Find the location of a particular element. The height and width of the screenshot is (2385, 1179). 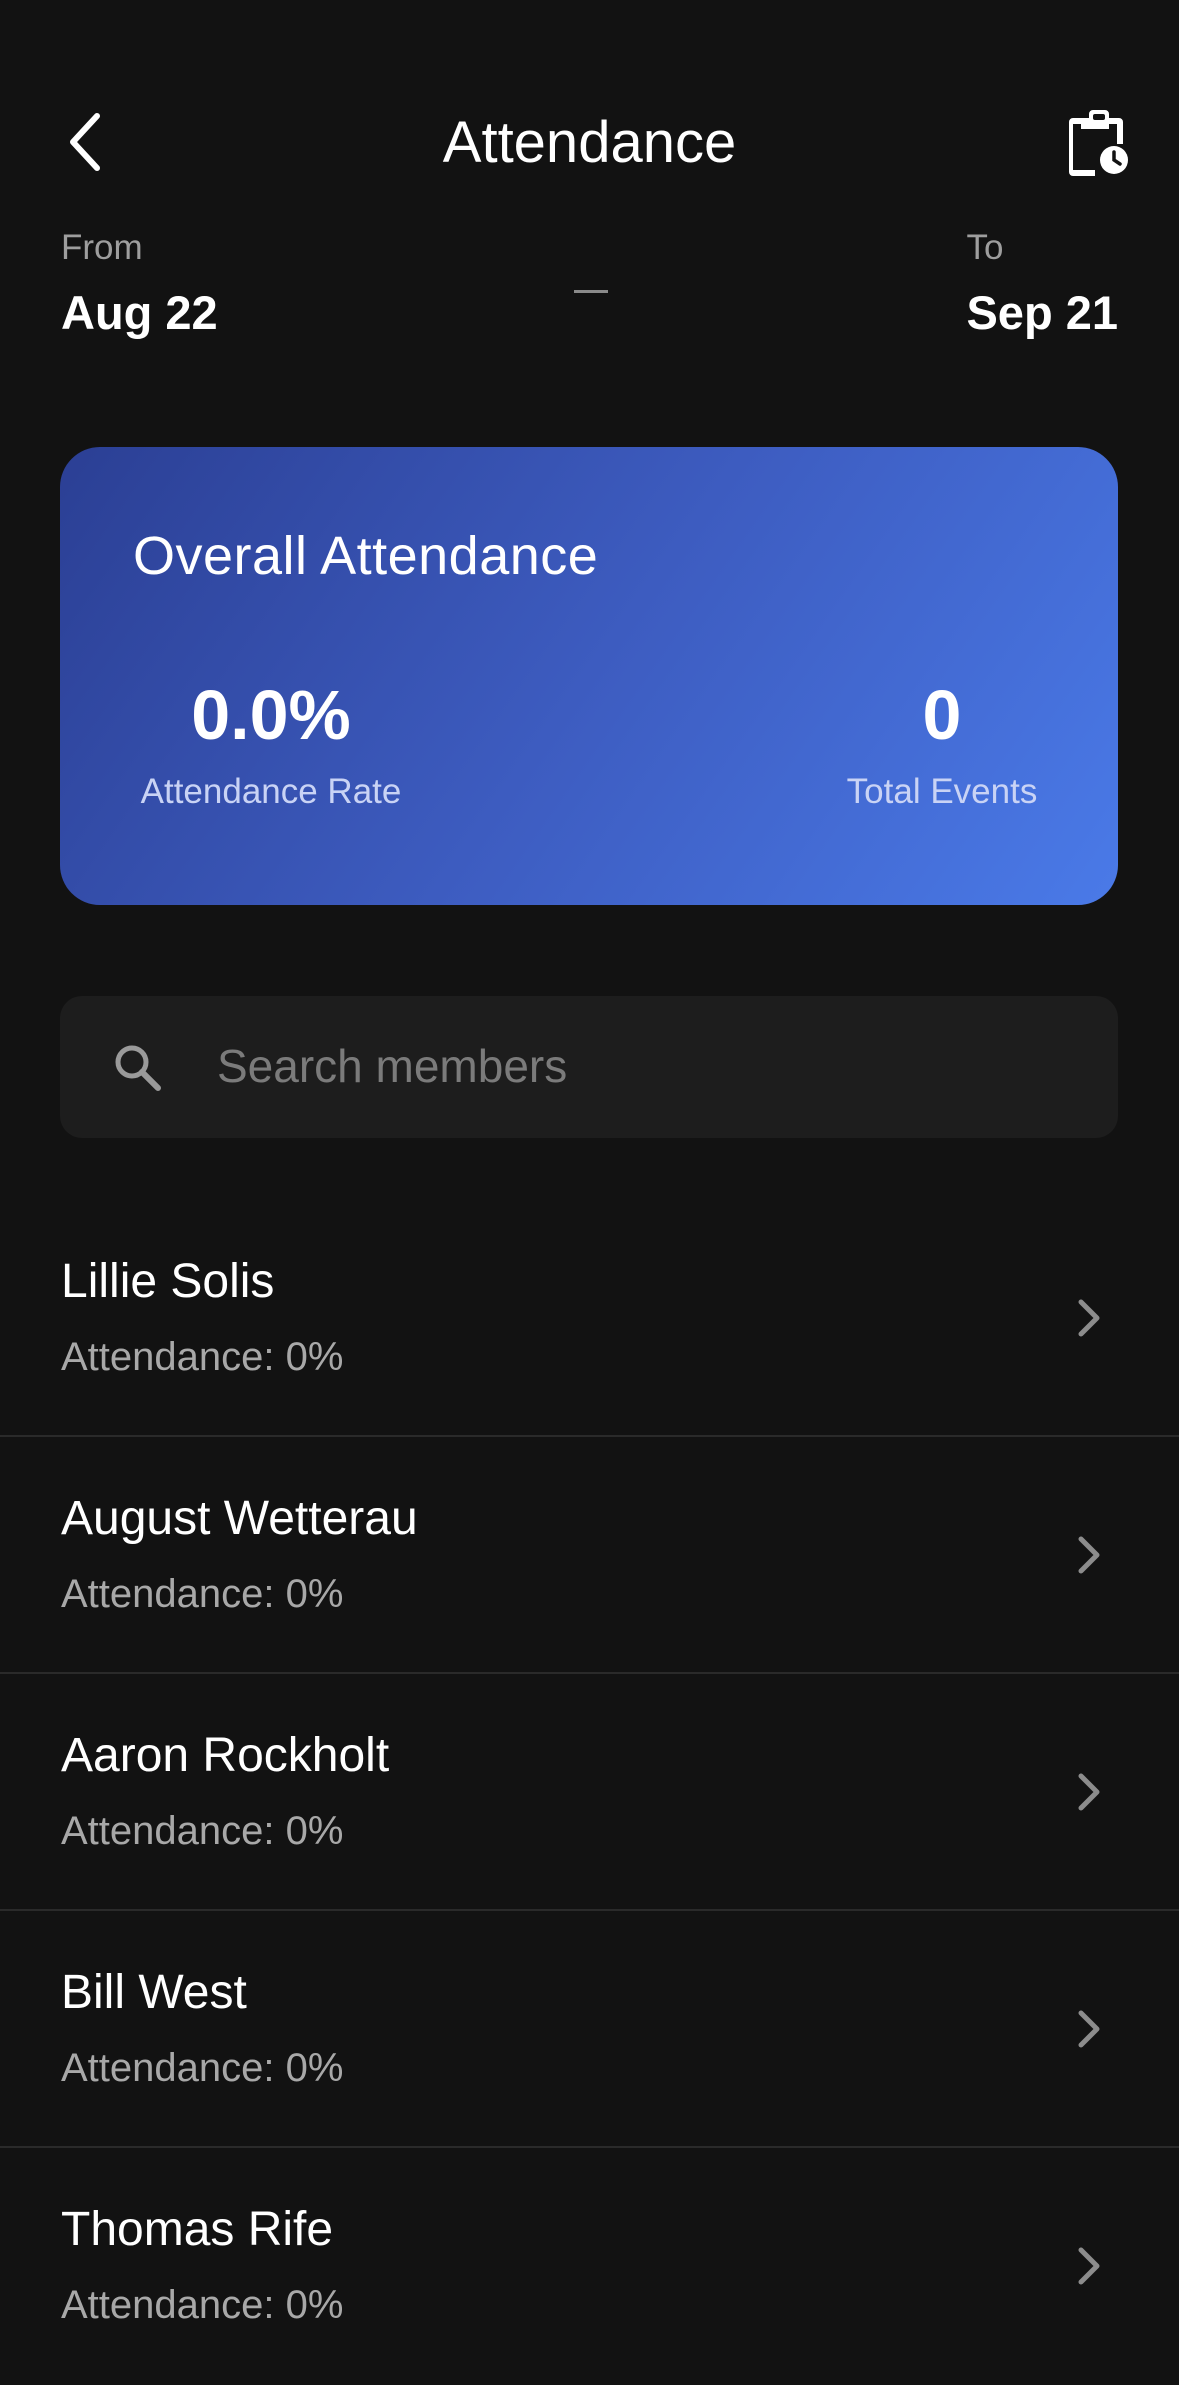

total-events-stat: 0 Total Events is located at coordinates (942, 743).